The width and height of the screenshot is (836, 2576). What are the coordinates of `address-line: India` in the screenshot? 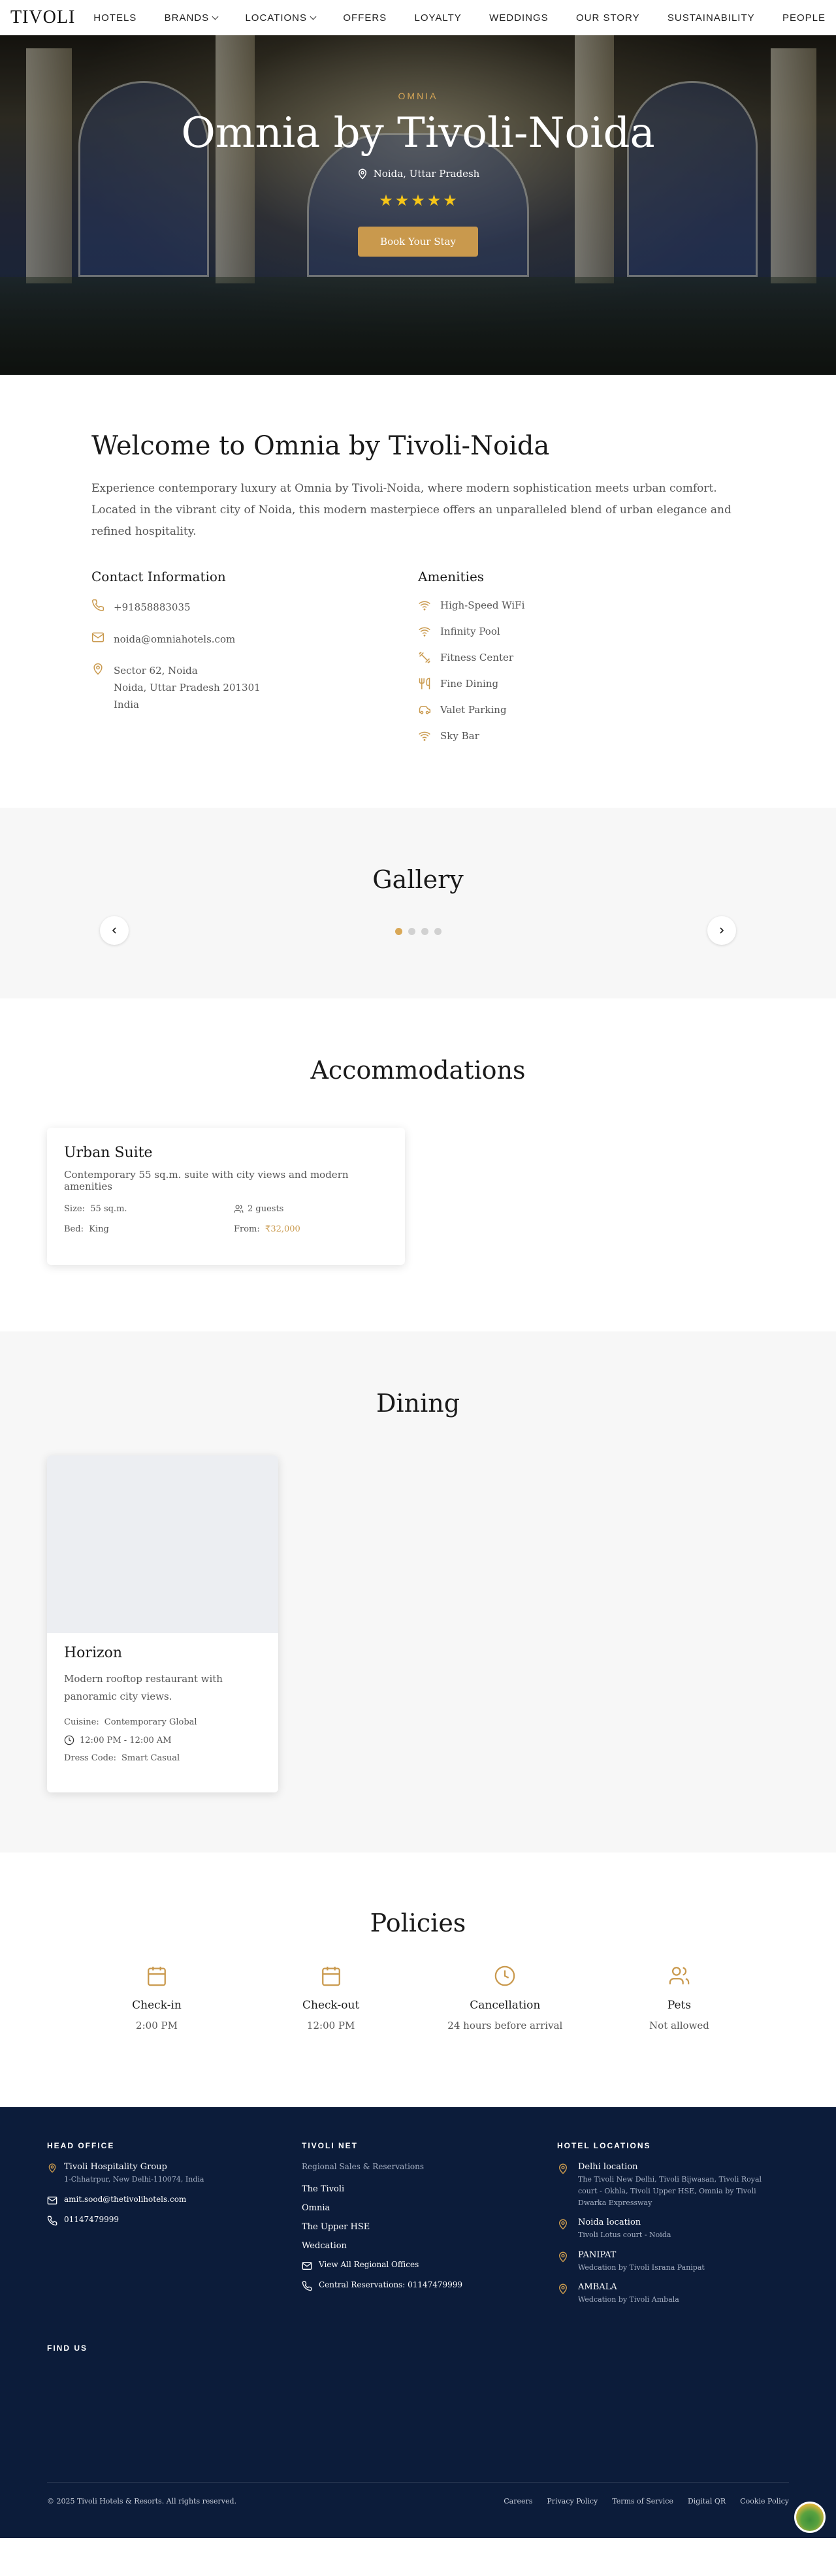 It's located at (126, 705).